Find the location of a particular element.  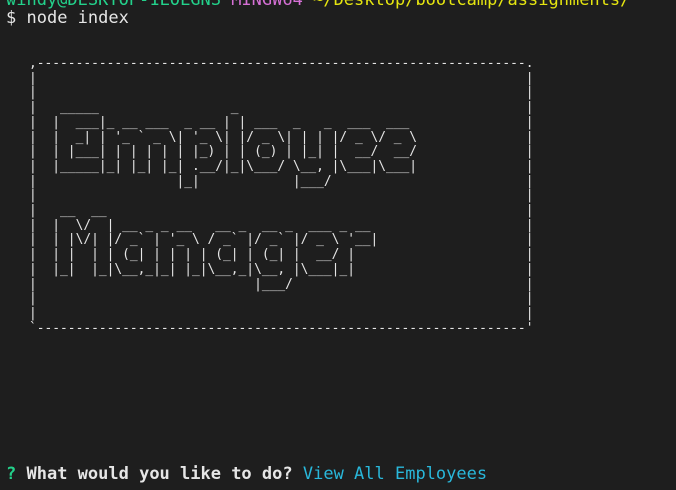

selected-answer: View All Employees is located at coordinates (395, 474).